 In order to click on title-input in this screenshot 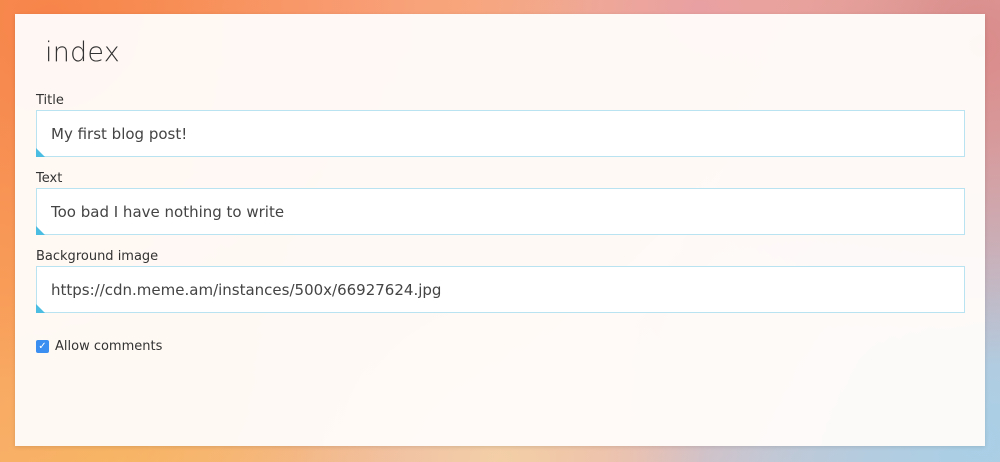, I will do `click(500, 133)`.